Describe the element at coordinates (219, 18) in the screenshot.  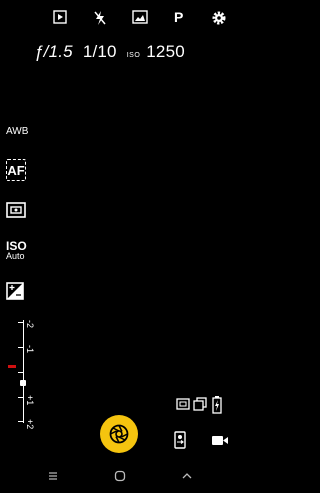
I see `settings-icon` at that location.